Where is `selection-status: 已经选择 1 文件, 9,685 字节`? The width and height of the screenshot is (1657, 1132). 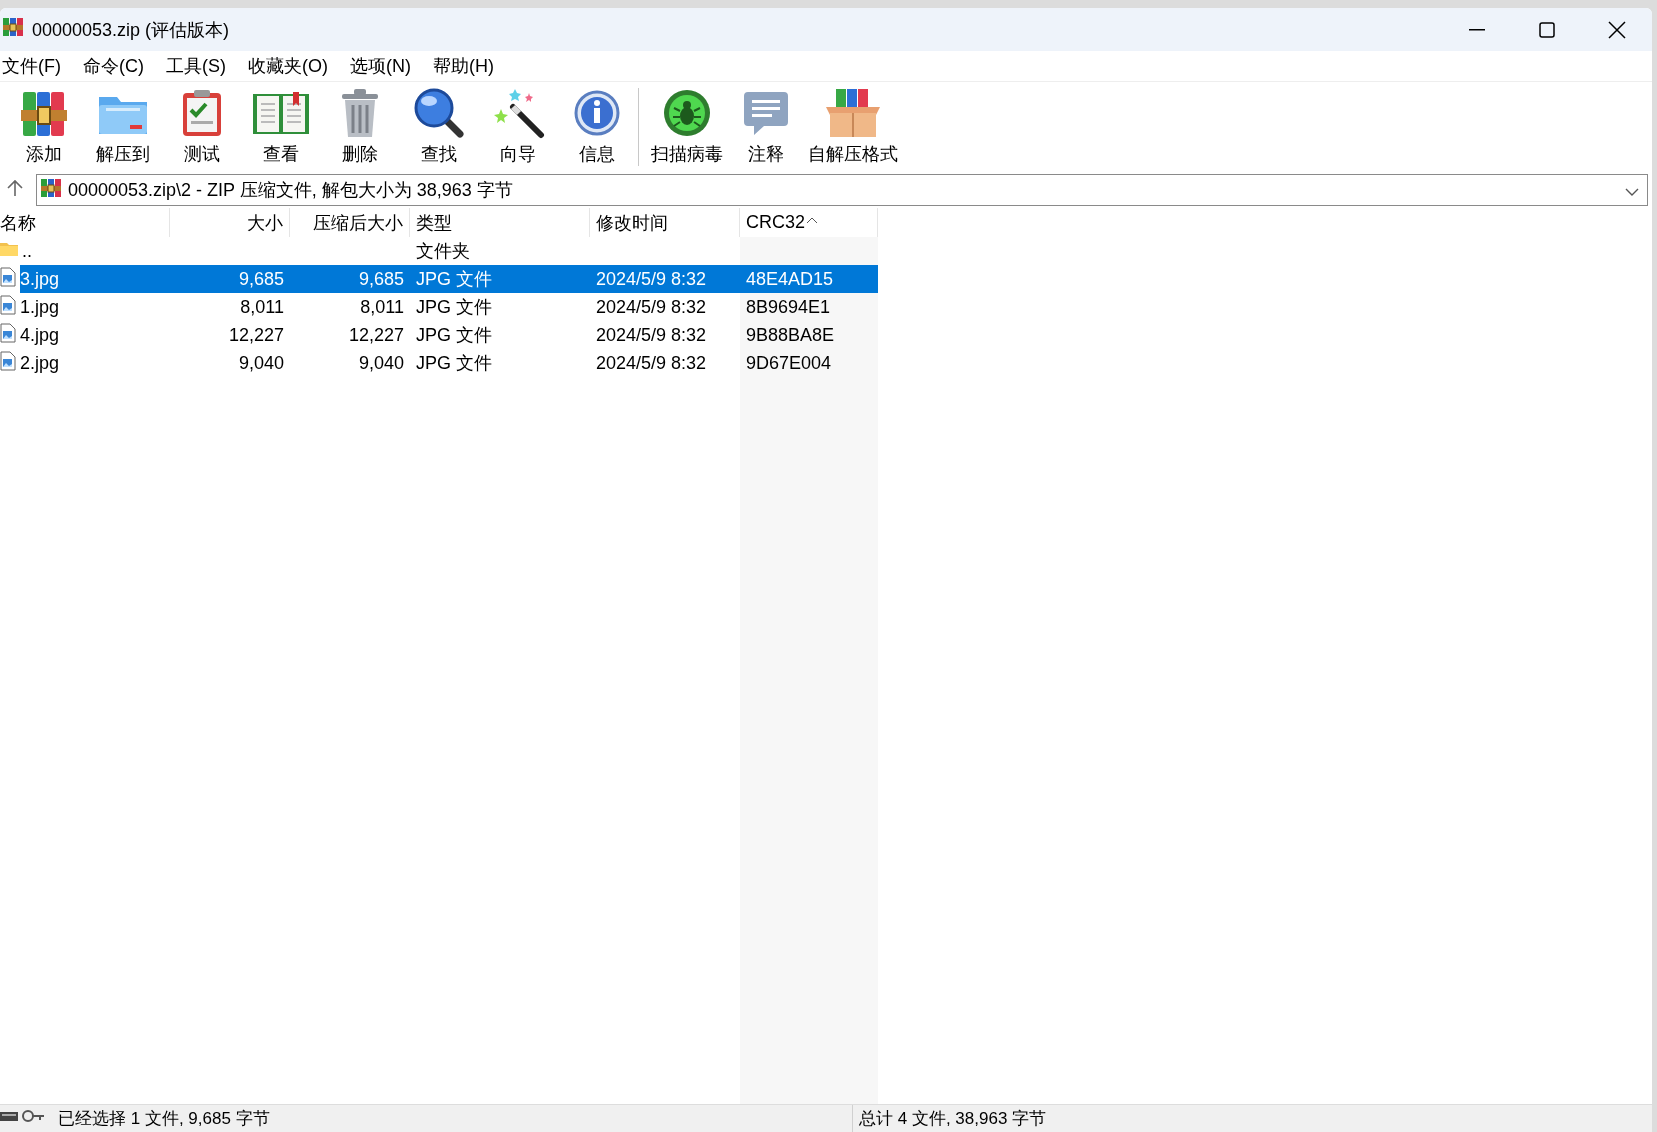
selection-status: 已经选择 1 文件, 9,685 字节 is located at coordinates (164, 1119).